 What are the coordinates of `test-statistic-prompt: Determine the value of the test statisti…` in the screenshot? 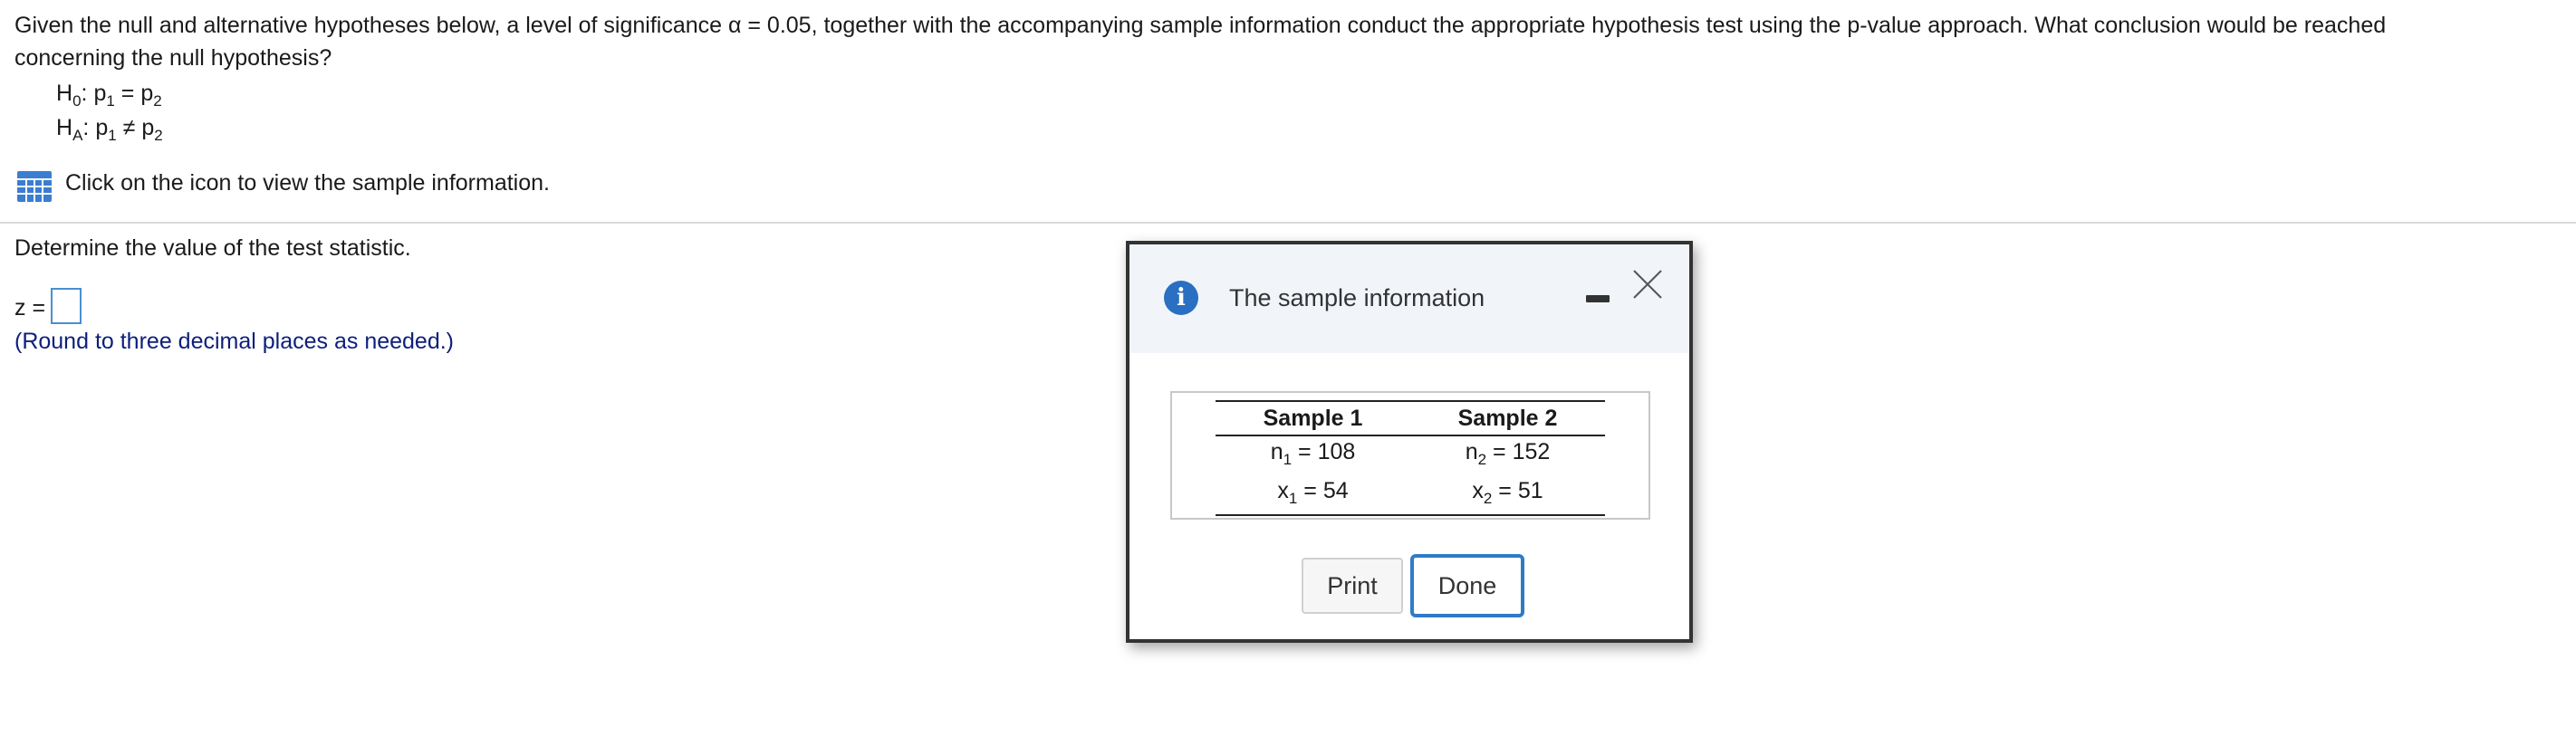 It's located at (212, 248).